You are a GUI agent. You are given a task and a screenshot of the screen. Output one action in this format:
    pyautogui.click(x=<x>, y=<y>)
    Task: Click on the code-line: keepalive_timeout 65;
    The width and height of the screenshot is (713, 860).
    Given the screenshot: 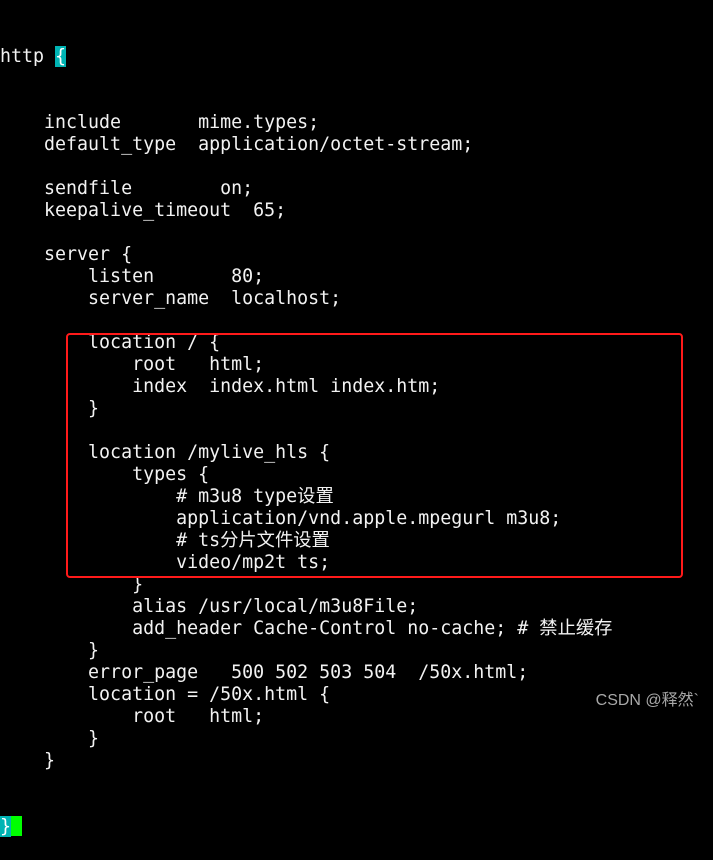 What is the action you would take?
    pyautogui.click(x=143, y=210)
    